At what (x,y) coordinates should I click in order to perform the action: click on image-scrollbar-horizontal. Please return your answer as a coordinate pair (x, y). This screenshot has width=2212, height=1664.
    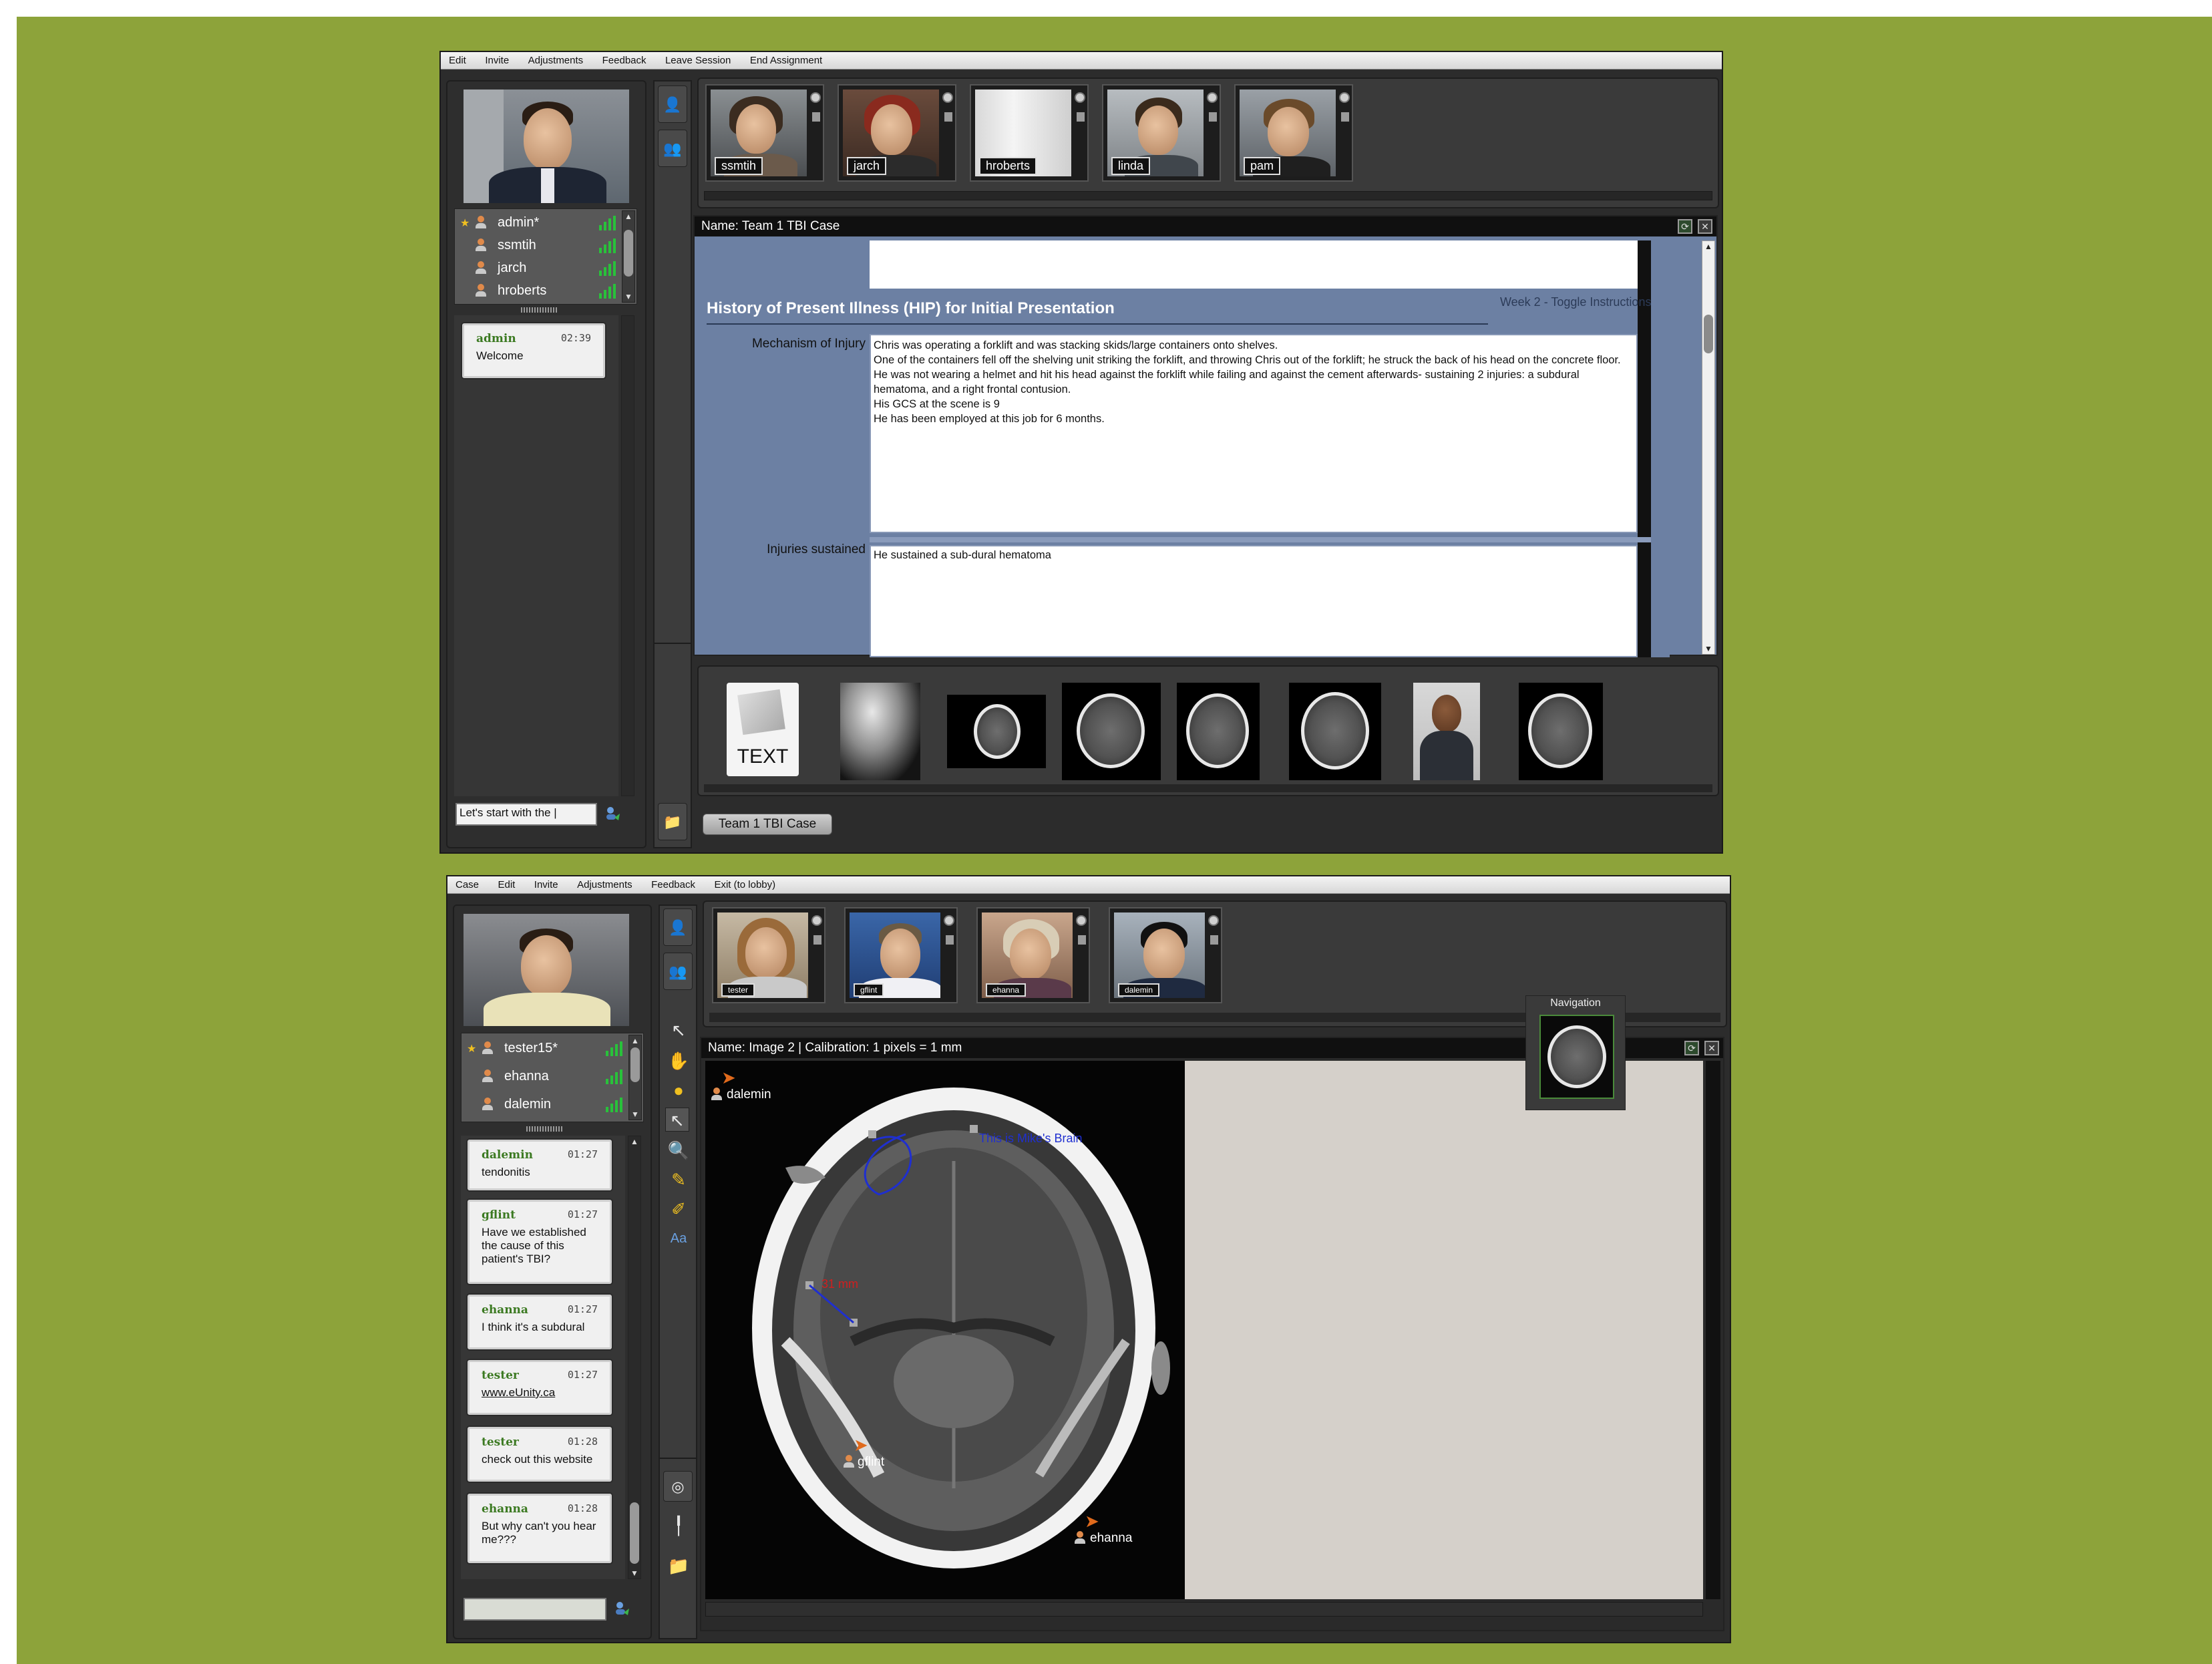
    Looking at the image, I should click on (1204, 1610).